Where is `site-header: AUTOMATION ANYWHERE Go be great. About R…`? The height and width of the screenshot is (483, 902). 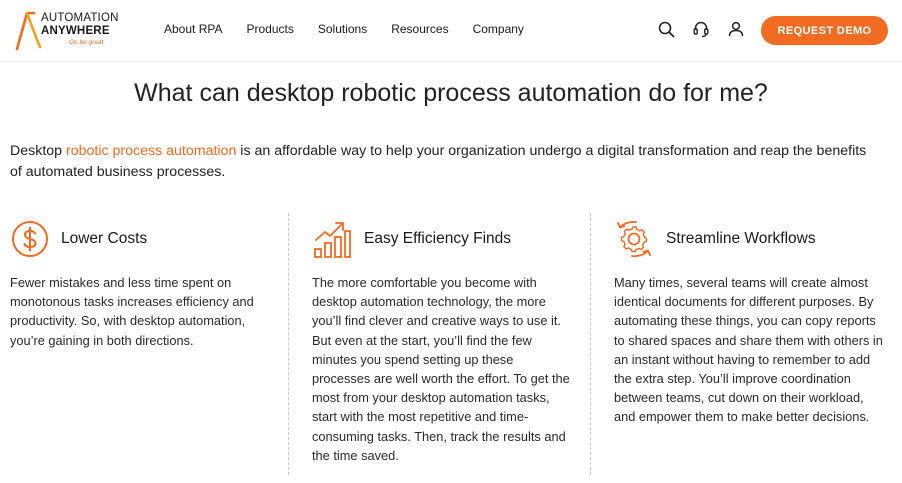
site-header: AUTOMATION ANYWHERE Go be great. About R… is located at coordinates (451, 31).